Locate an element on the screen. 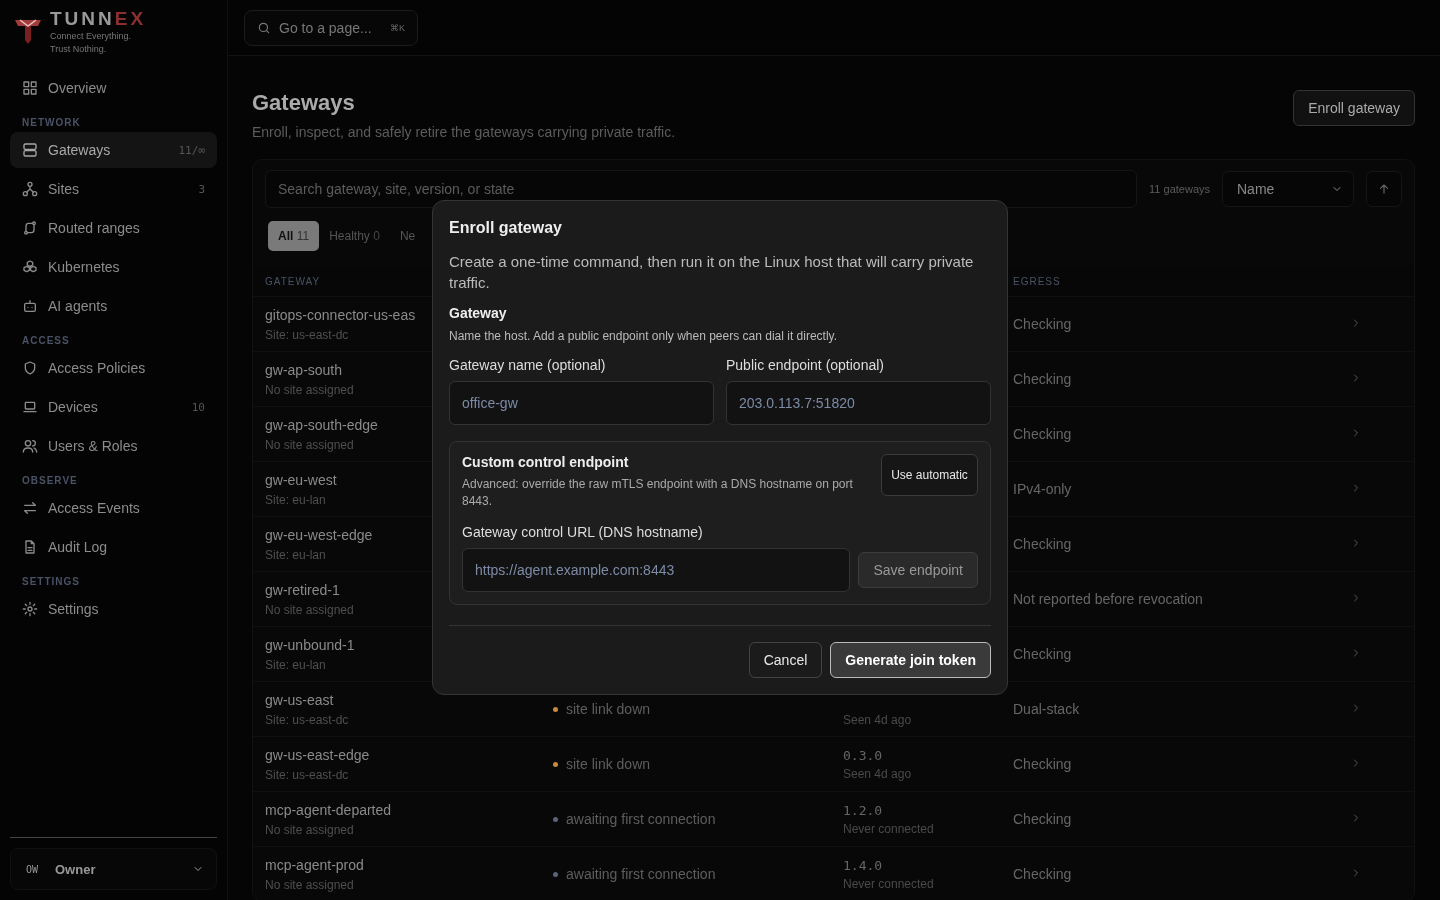 This screenshot has height=900, width=1440. nav-item: Access Events is located at coordinates (113, 508).